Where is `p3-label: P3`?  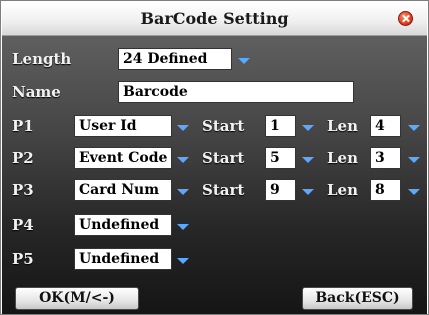
p3-label: P3 is located at coordinates (23, 190).